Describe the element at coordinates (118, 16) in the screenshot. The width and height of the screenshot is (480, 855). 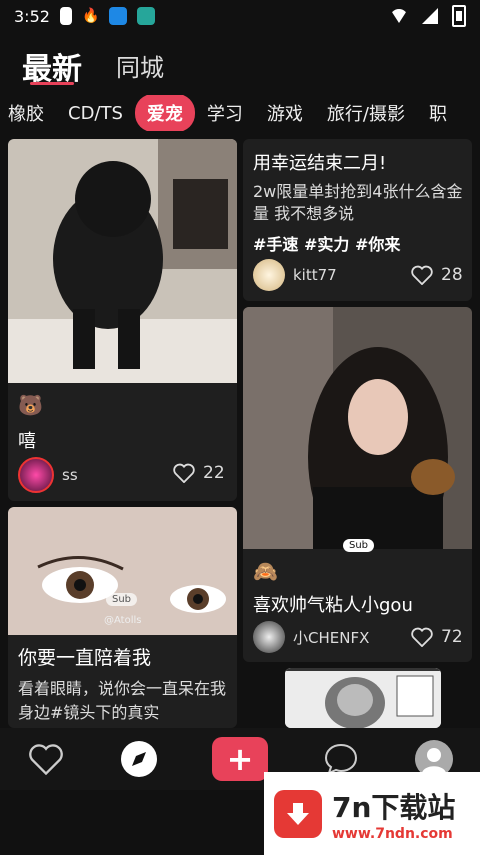
I see `download-app-icon` at that location.